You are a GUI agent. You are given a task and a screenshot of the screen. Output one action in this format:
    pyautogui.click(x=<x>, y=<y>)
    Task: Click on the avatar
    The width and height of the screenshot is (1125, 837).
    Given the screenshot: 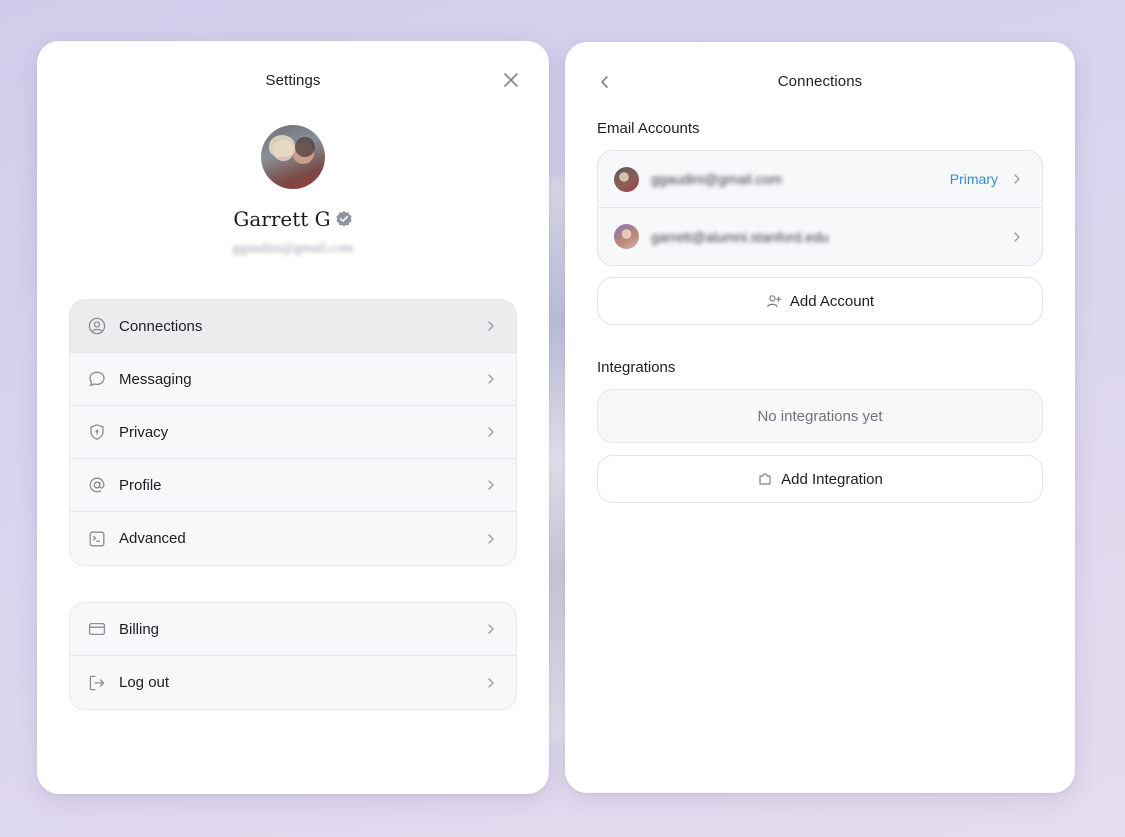 What is the action you would take?
    pyautogui.click(x=293, y=157)
    